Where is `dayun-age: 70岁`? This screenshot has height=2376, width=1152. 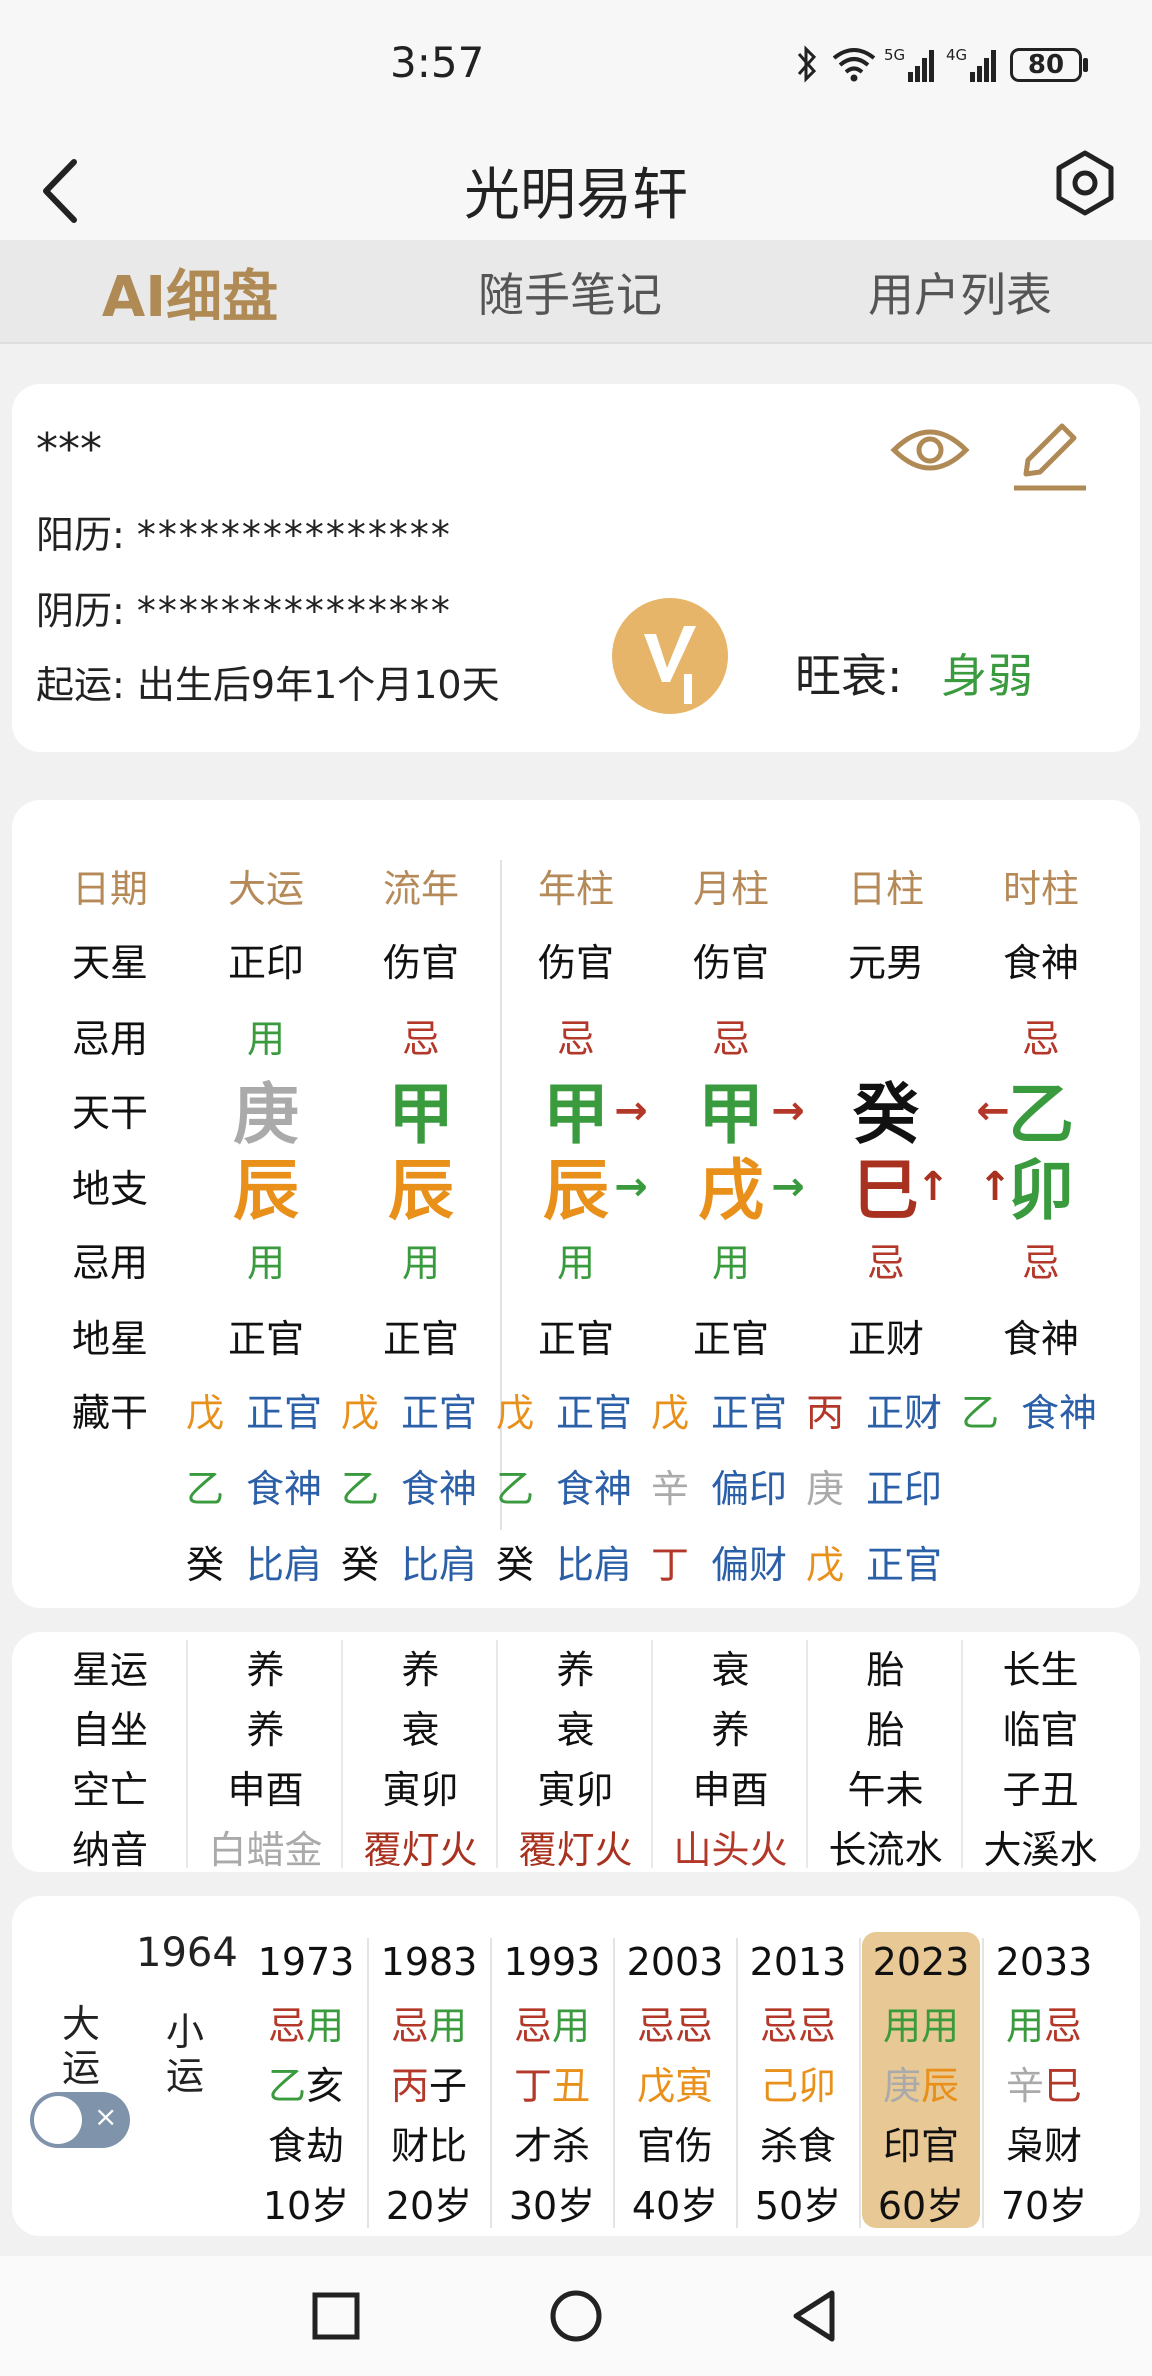 dayun-age: 70岁 is located at coordinates (1044, 2205).